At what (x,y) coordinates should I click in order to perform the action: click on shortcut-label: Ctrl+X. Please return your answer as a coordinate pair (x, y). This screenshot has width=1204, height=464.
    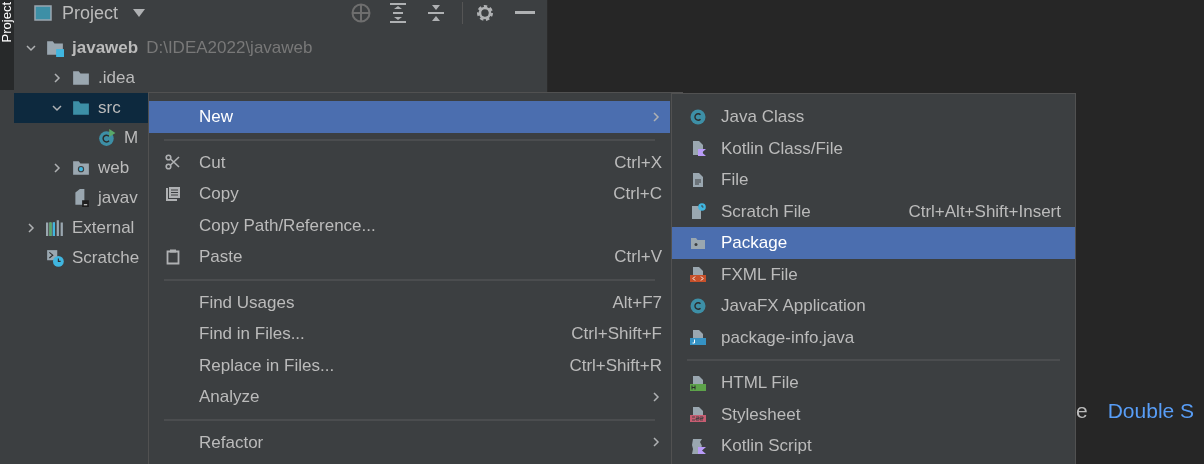
    Looking at the image, I should click on (638, 162).